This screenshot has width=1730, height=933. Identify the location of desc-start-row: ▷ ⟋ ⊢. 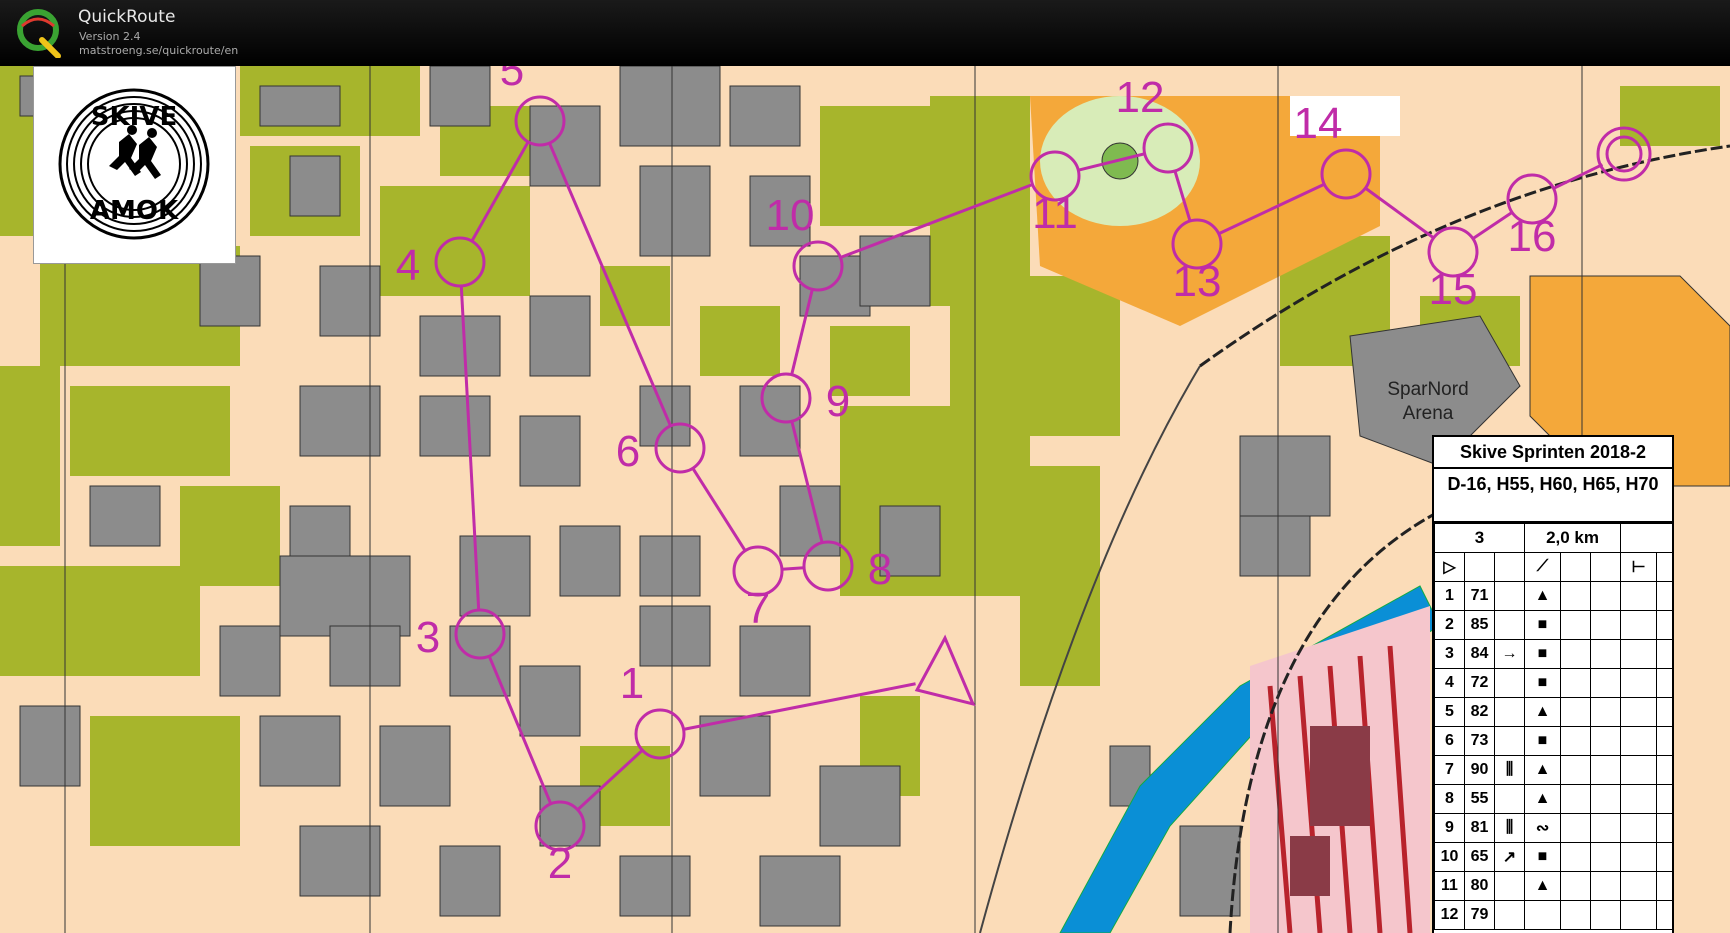
(1553, 567).